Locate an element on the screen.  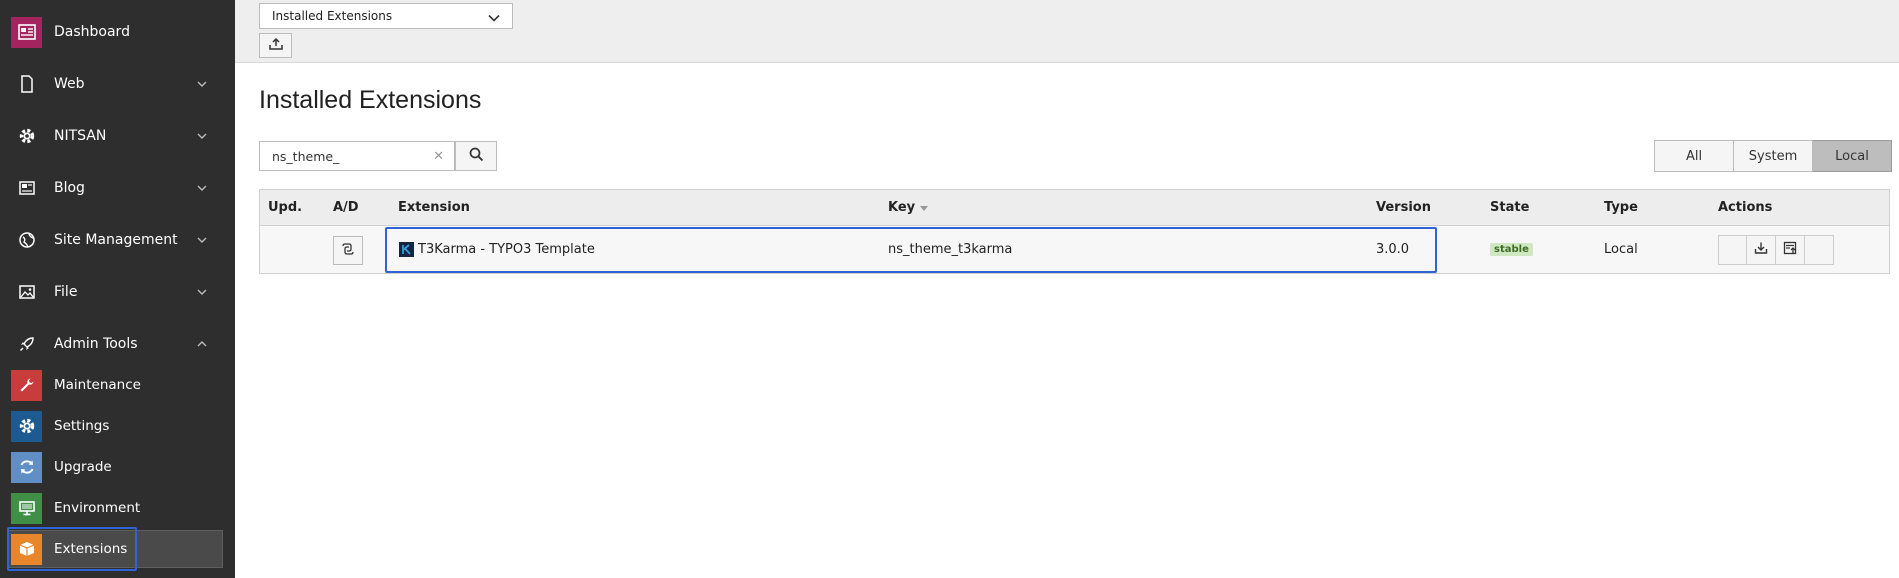
sidebar-item-dashboard: Dashboard is located at coordinates (117, 32).